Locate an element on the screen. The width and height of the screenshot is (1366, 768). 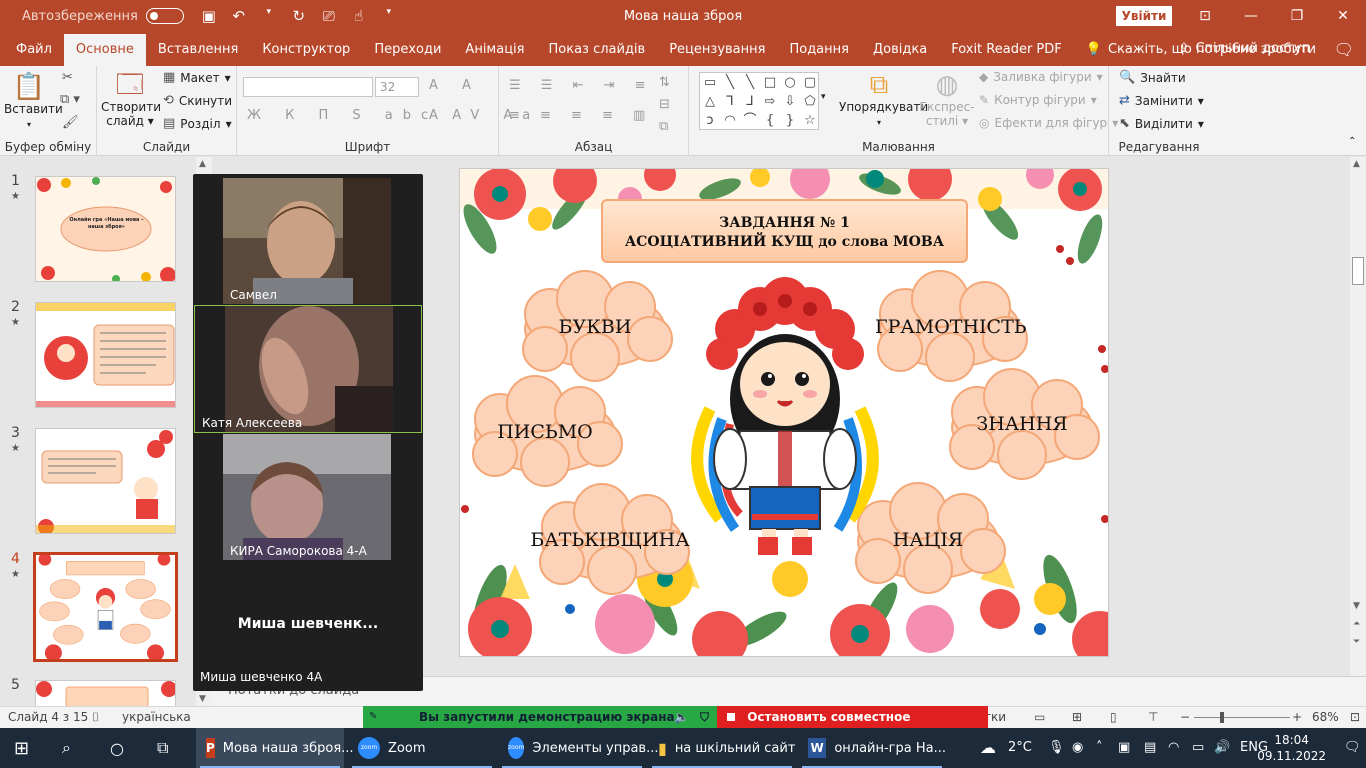
cut-icon: ✂ is located at coordinates (67, 77).